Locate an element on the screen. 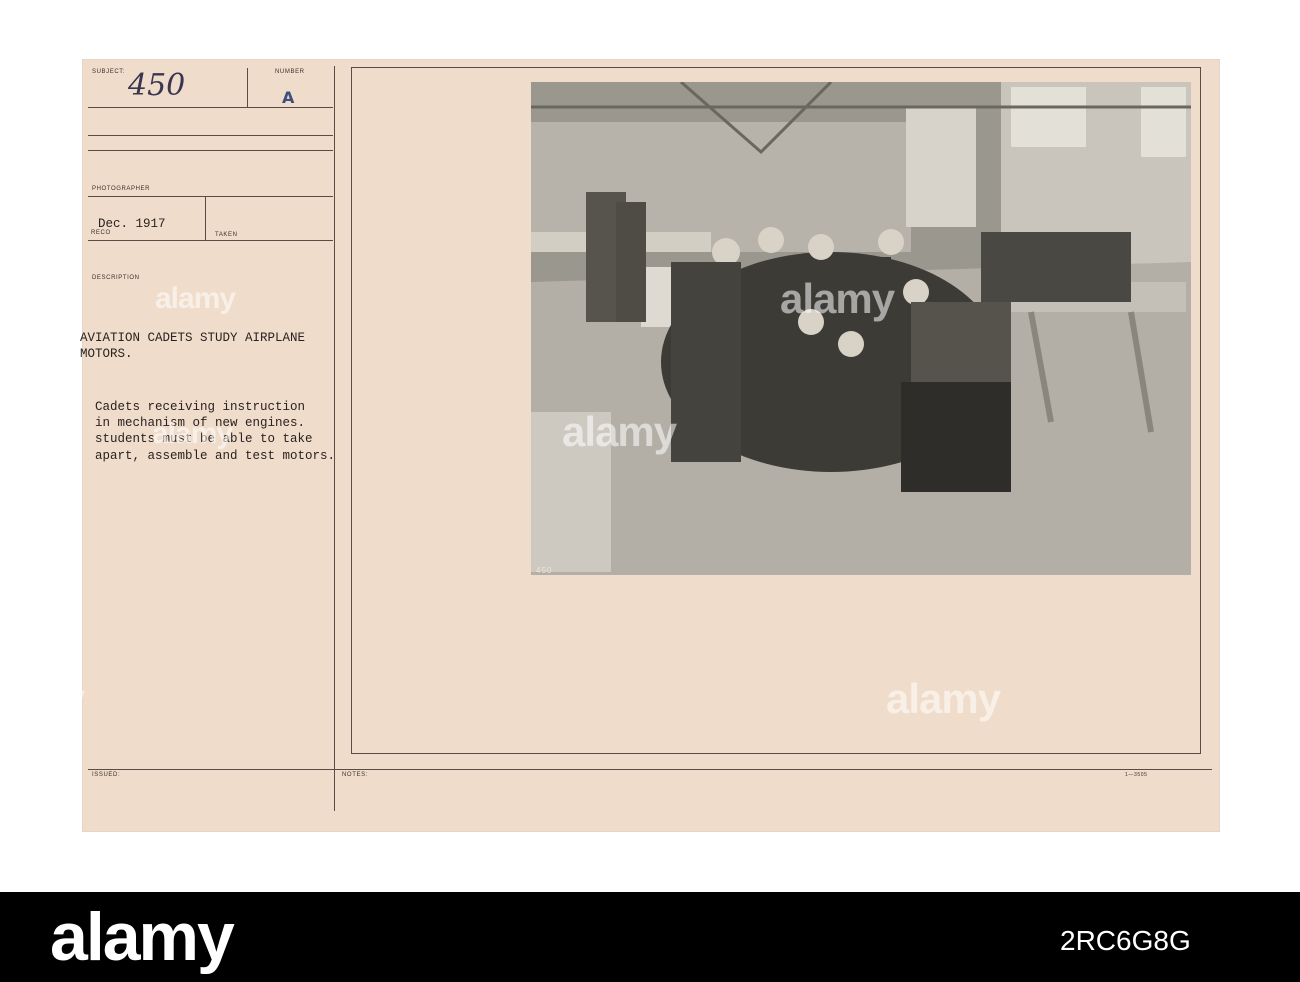 The image size is (1300, 982). alamy-logo: alamy is located at coordinates (142, 937).